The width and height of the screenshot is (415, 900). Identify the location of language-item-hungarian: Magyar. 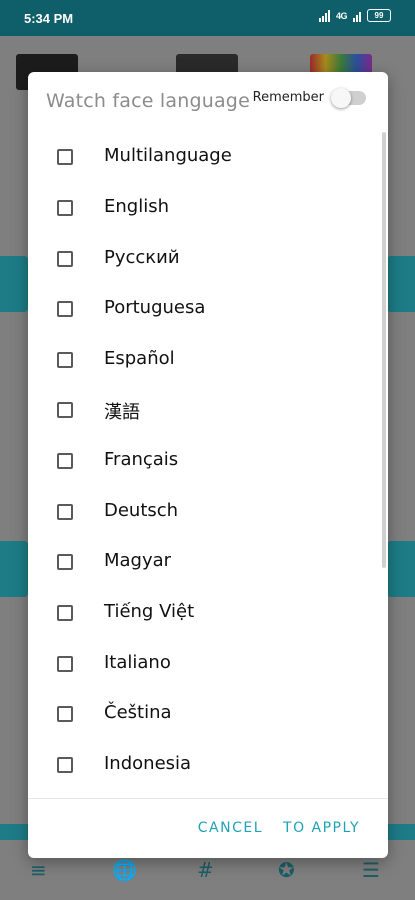
(208, 560).